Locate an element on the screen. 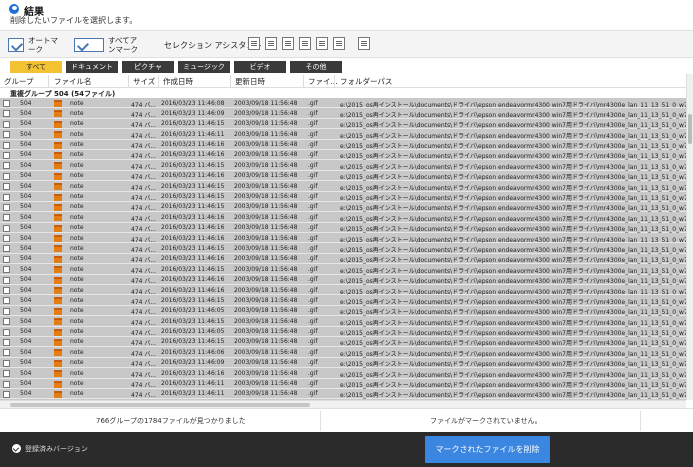  vertical-scrollbar is located at coordinates (689, 237).